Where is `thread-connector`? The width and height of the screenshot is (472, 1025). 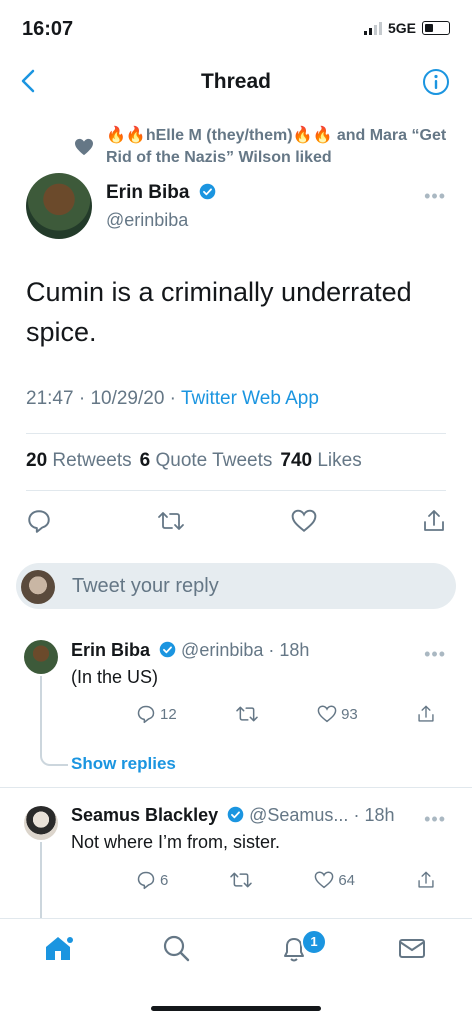
thread-connector is located at coordinates (54, 752).